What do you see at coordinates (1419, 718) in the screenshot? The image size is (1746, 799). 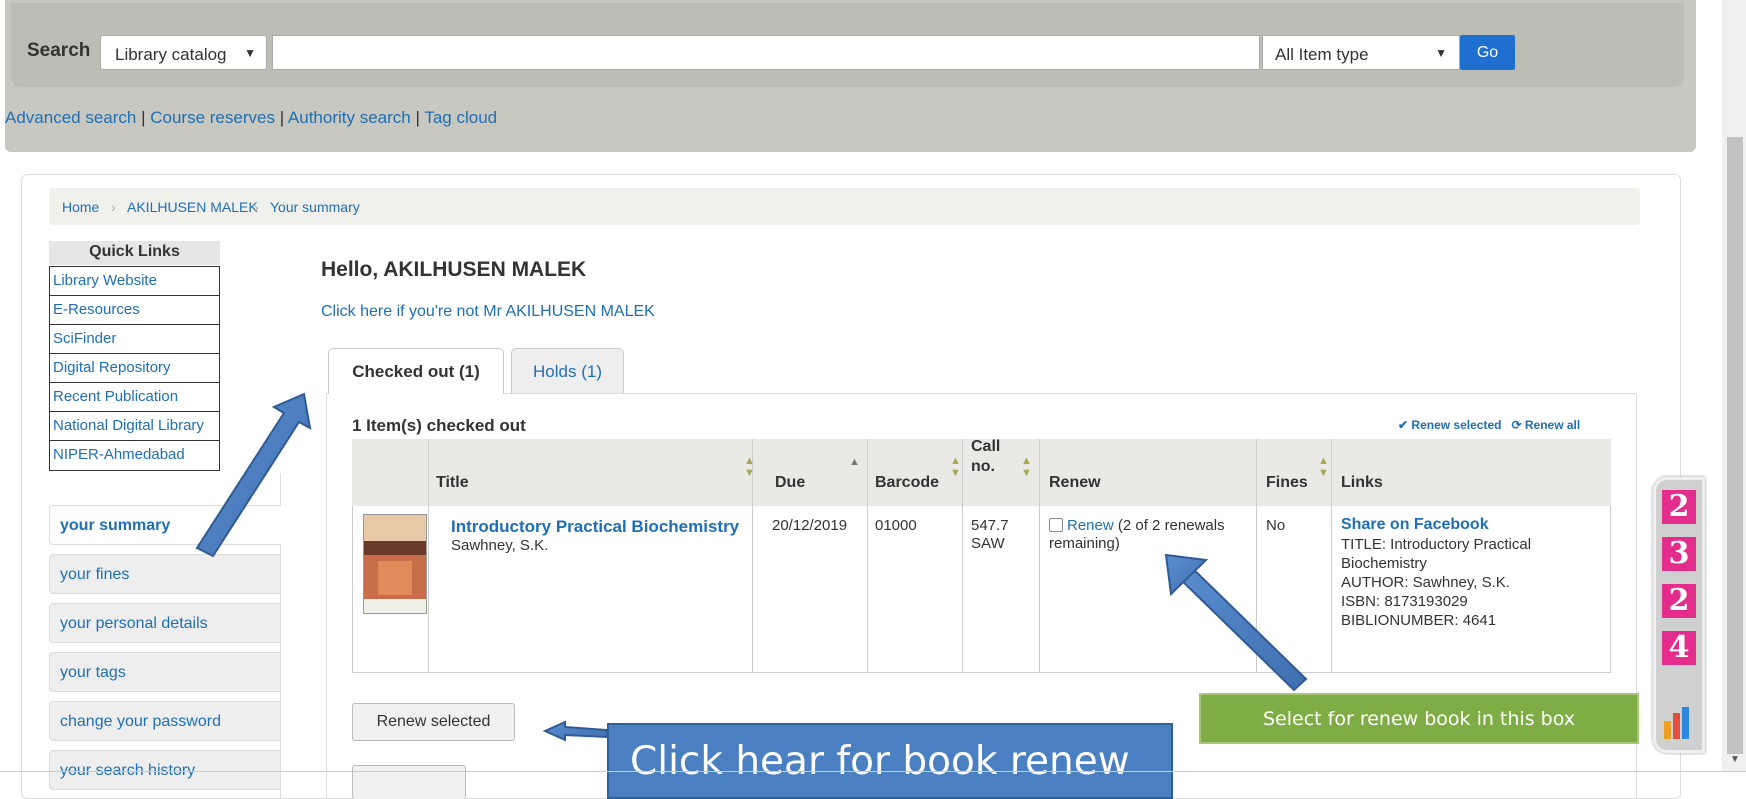 I see `select-hint-callout: Select for renew book in this box` at bounding box center [1419, 718].